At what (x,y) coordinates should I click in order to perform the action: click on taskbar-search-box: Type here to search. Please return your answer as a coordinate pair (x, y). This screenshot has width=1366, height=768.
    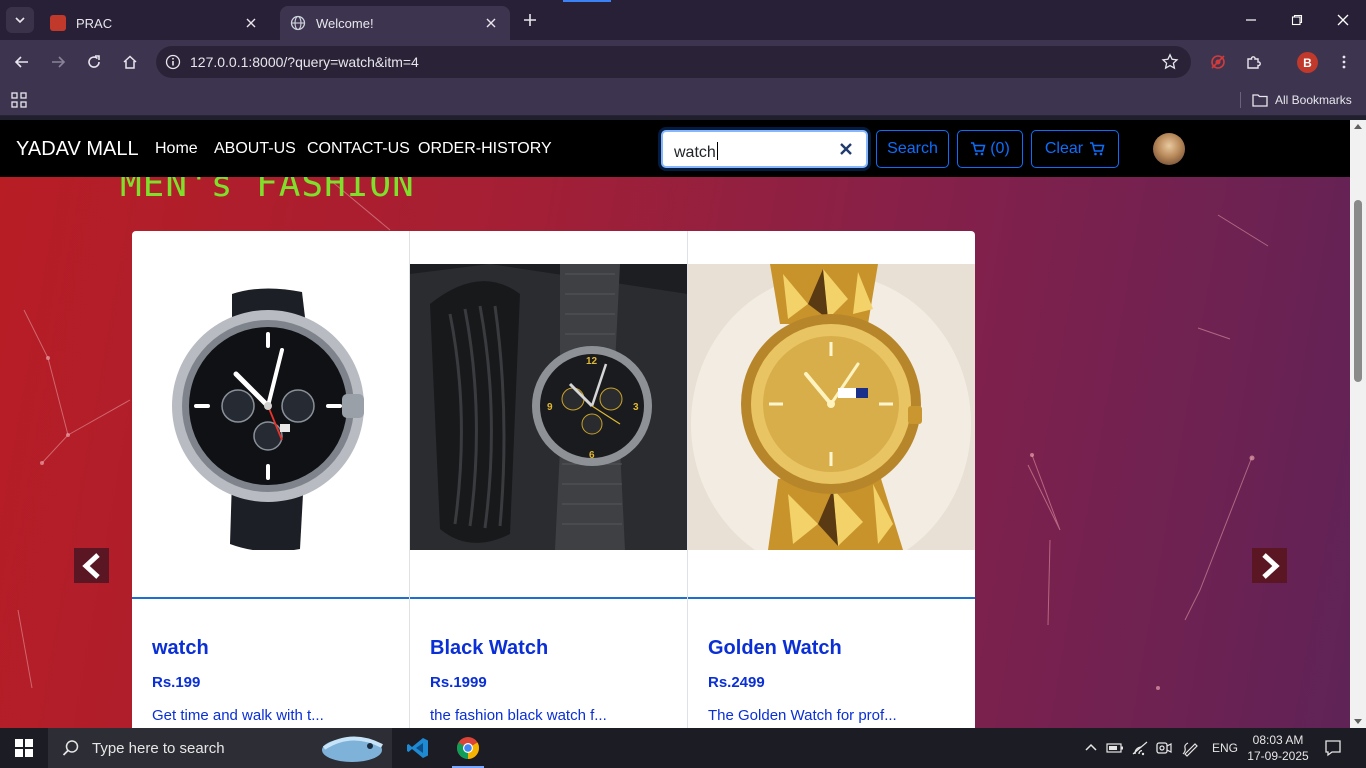
    Looking at the image, I should click on (220, 748).